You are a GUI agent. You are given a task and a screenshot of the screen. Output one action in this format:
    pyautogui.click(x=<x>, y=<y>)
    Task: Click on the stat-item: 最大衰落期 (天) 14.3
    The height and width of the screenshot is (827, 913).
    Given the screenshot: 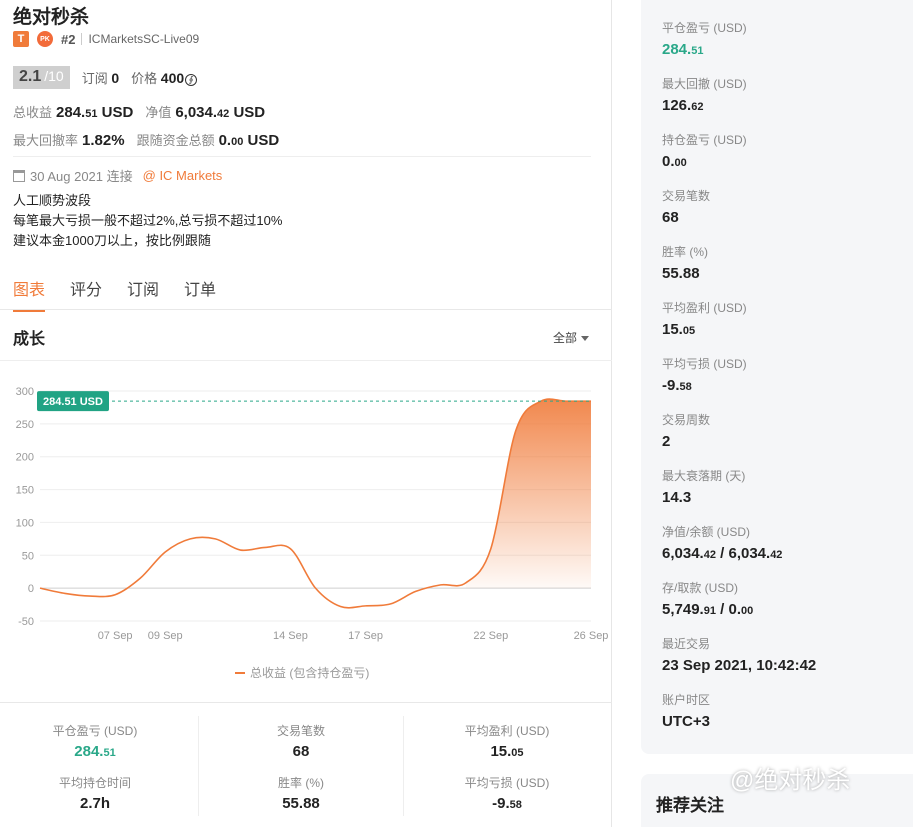 What is the action you would take?
    pyautogui.click(x=703, y=486)
    